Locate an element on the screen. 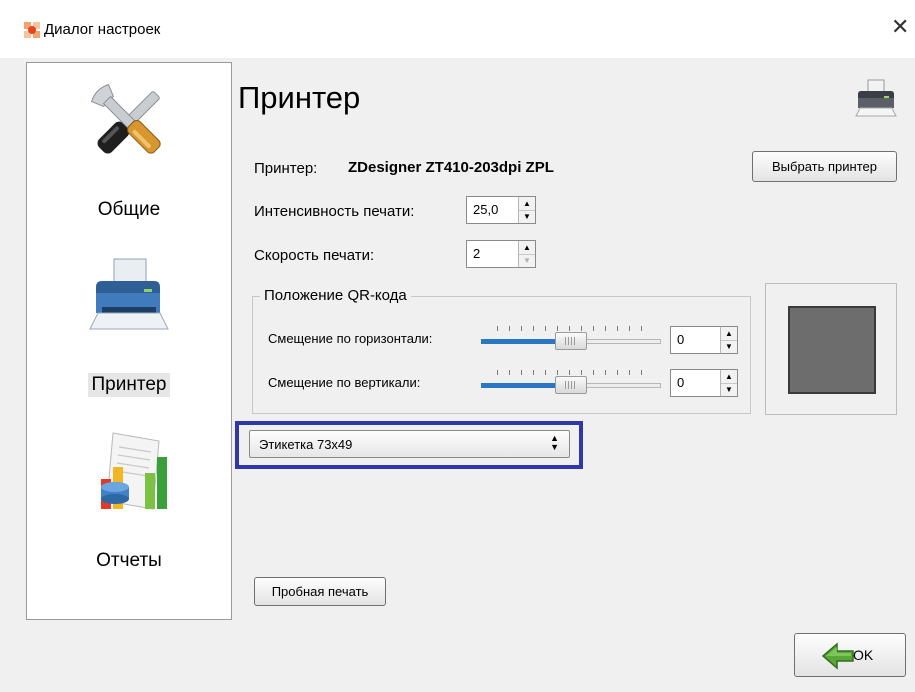 The width and height of the screenshot is (915, 692). printer-name: ZDesigner ZT410-203dpi ZPL is located at coordinates (451, 167).